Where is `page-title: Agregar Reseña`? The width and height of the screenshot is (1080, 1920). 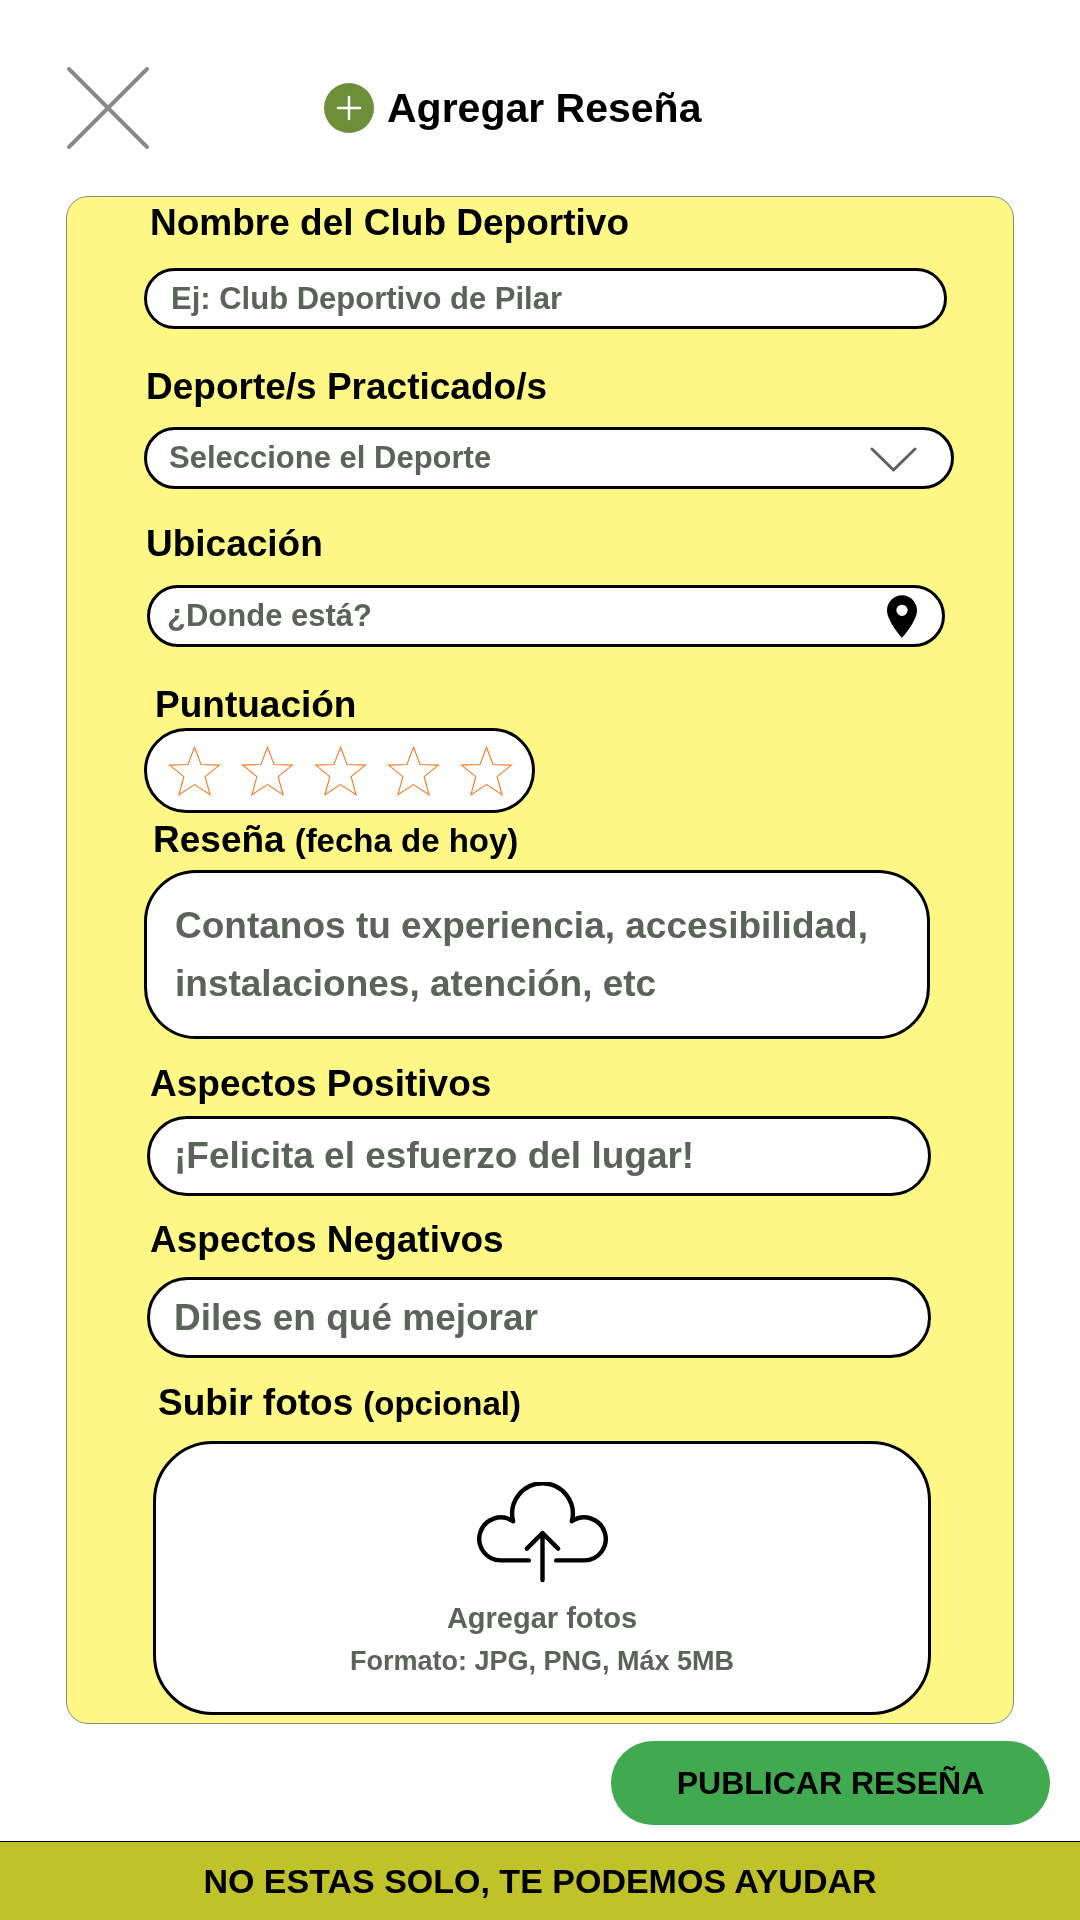
page-title: Agregar Reseña is located at coordinates (544, 108).